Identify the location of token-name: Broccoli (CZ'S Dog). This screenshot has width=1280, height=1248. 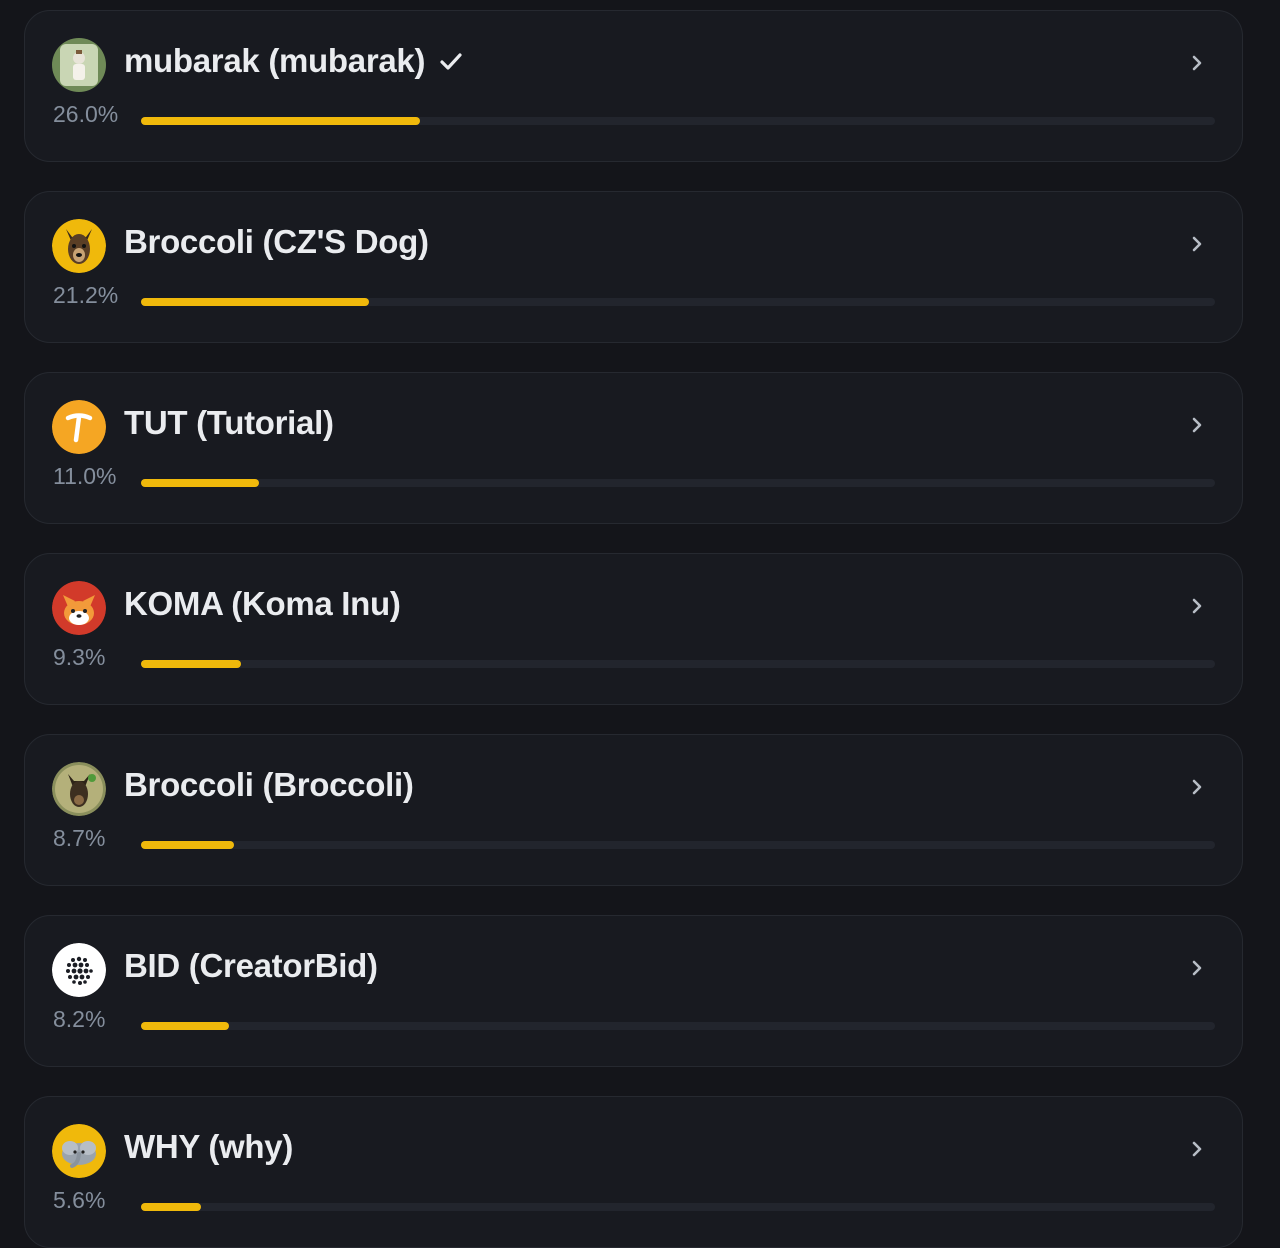
(276, 241).